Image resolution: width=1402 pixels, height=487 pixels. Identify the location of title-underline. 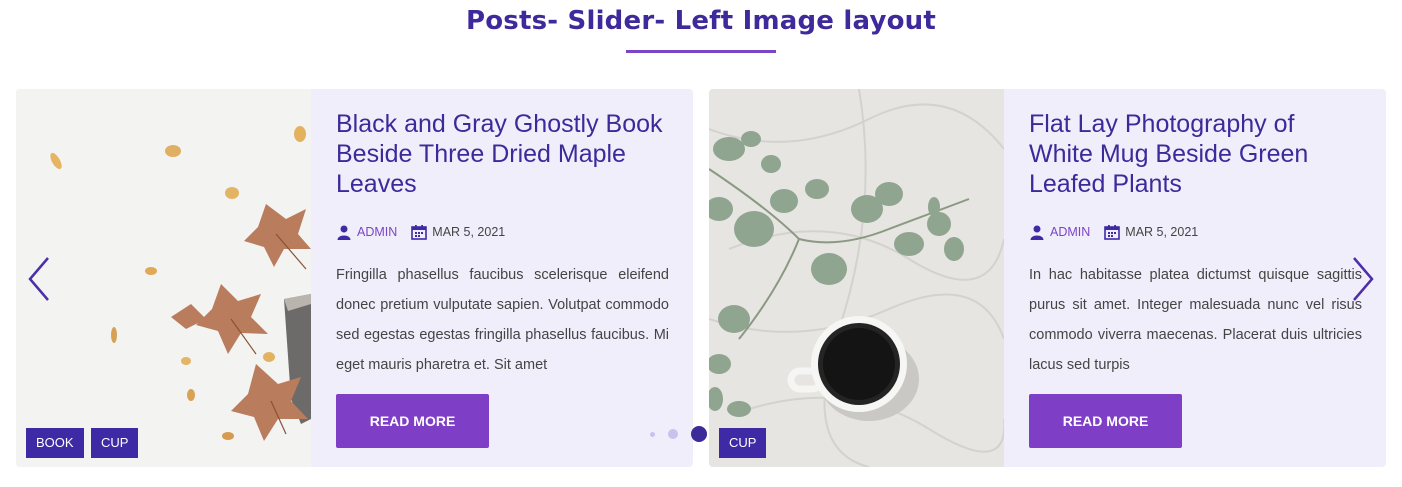
(701, 51).